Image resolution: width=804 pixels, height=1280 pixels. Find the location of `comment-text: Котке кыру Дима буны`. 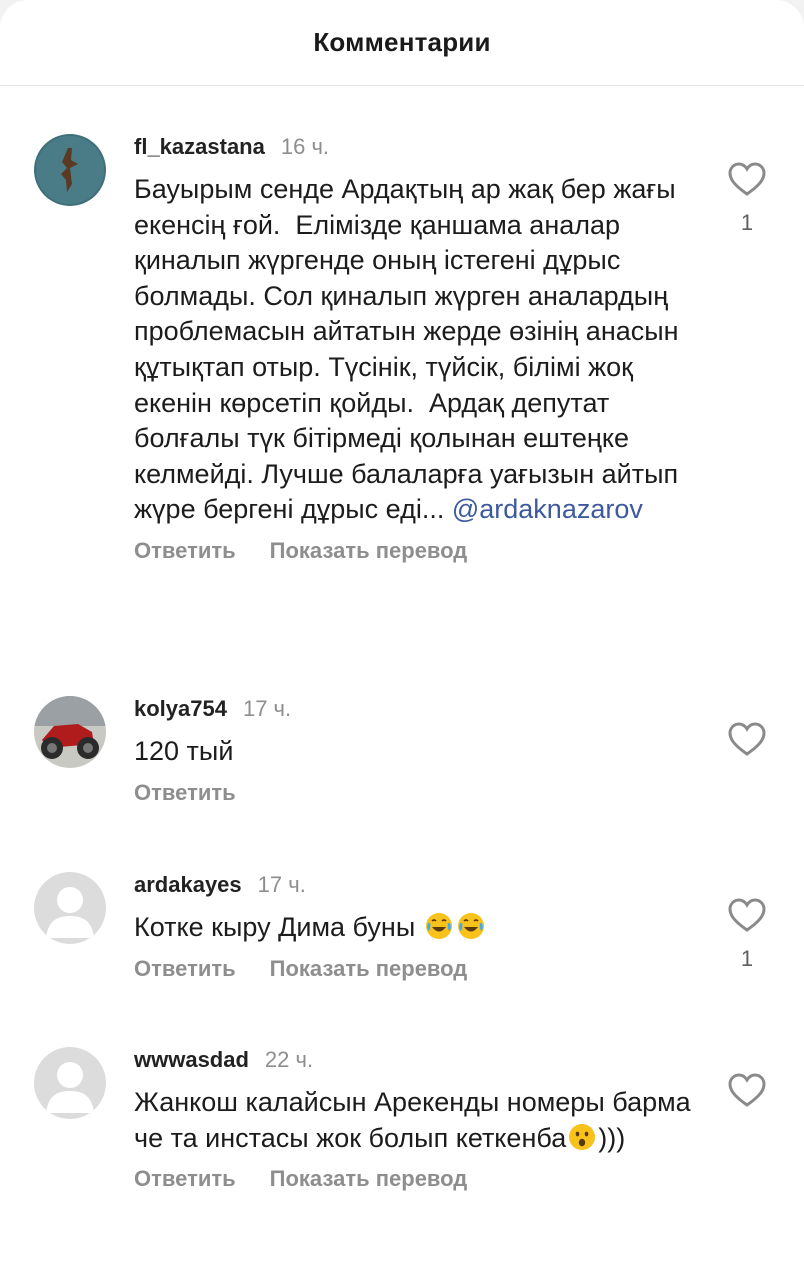

comment-text: Котке кыру Дима буны is located at coordinates (419, 928).